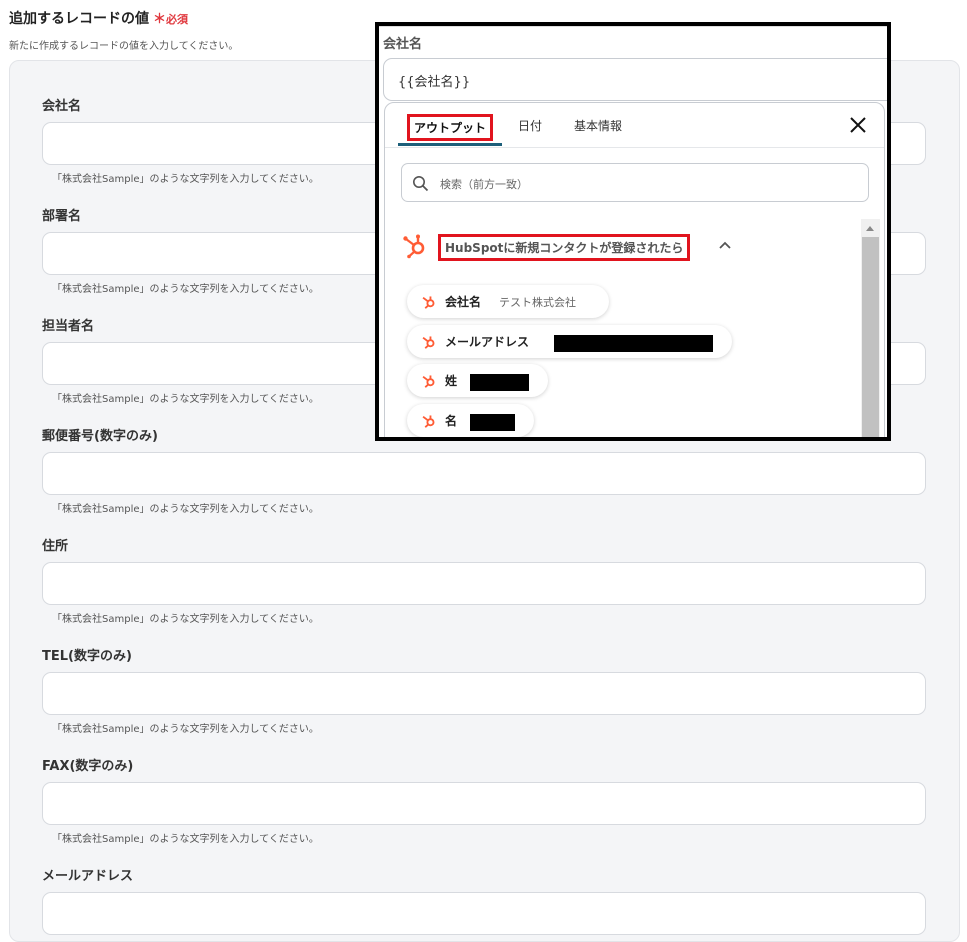 The image size is (967, 942). I want to click on field-email: メールアドレス, so click(484, 900).